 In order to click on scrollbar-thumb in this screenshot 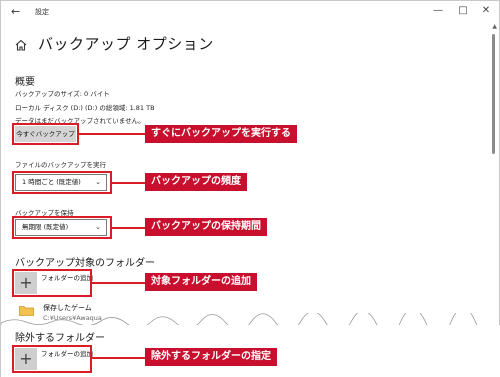, I will do `click(493, 94)`.